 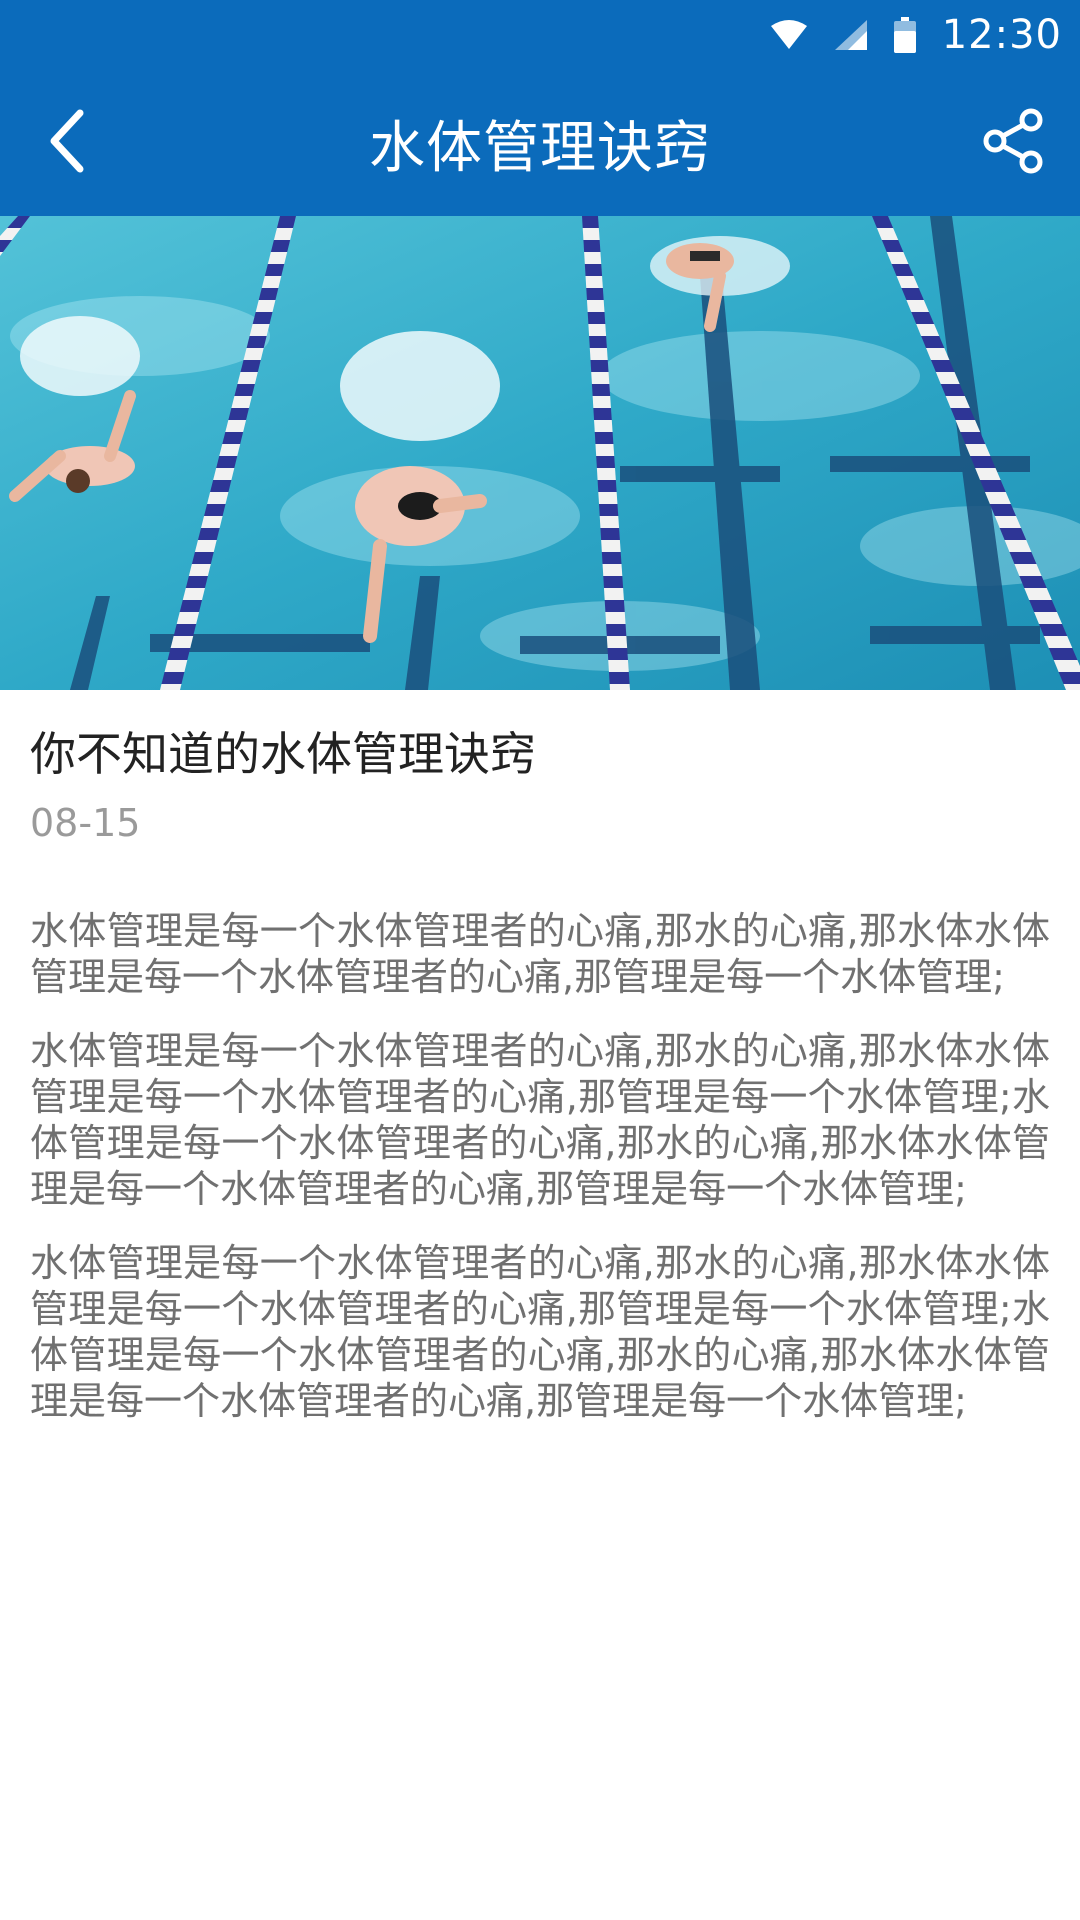 What do you see at coordinates (789, 35) in the screenshot?
I see `wifi-icon` at bounding box center [789, 35].